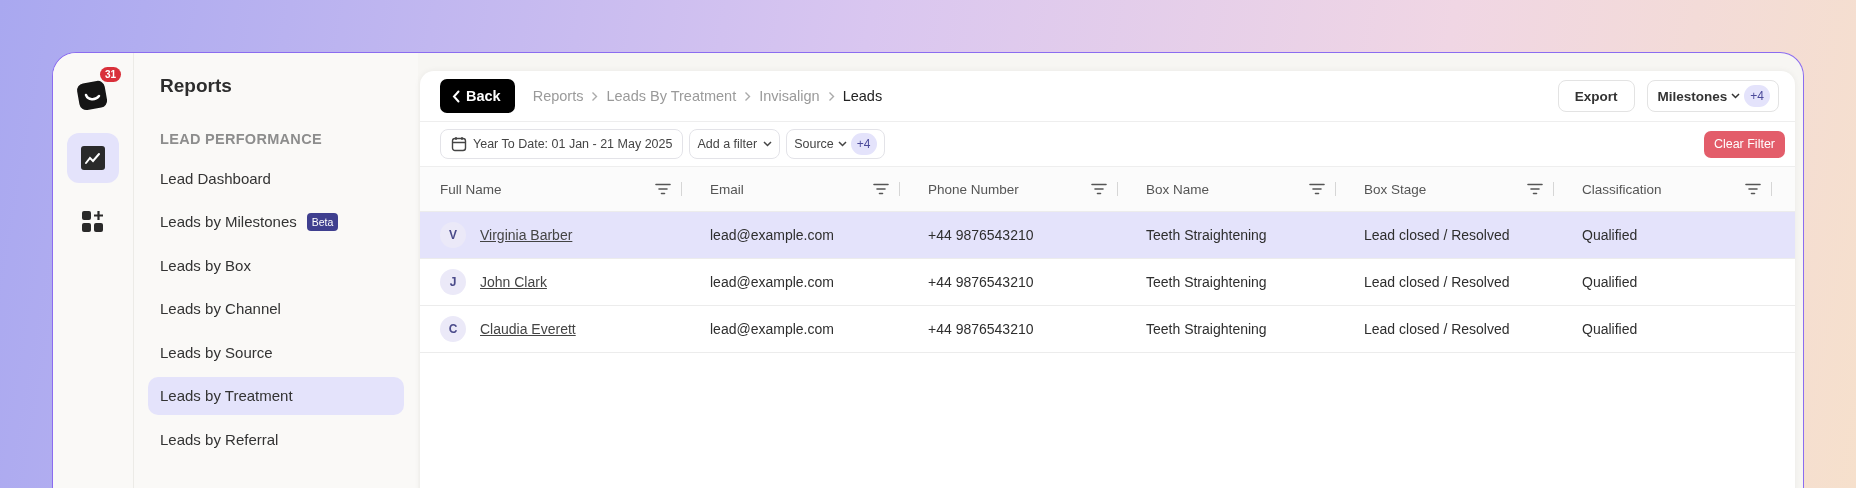 Image resolution: width=1856 pixels, height=488 pixels. What do you see at coordinates (862, 96) in the screenshot?
I see `breadcrumb-link: Leads` at bounding box center [862, 96].